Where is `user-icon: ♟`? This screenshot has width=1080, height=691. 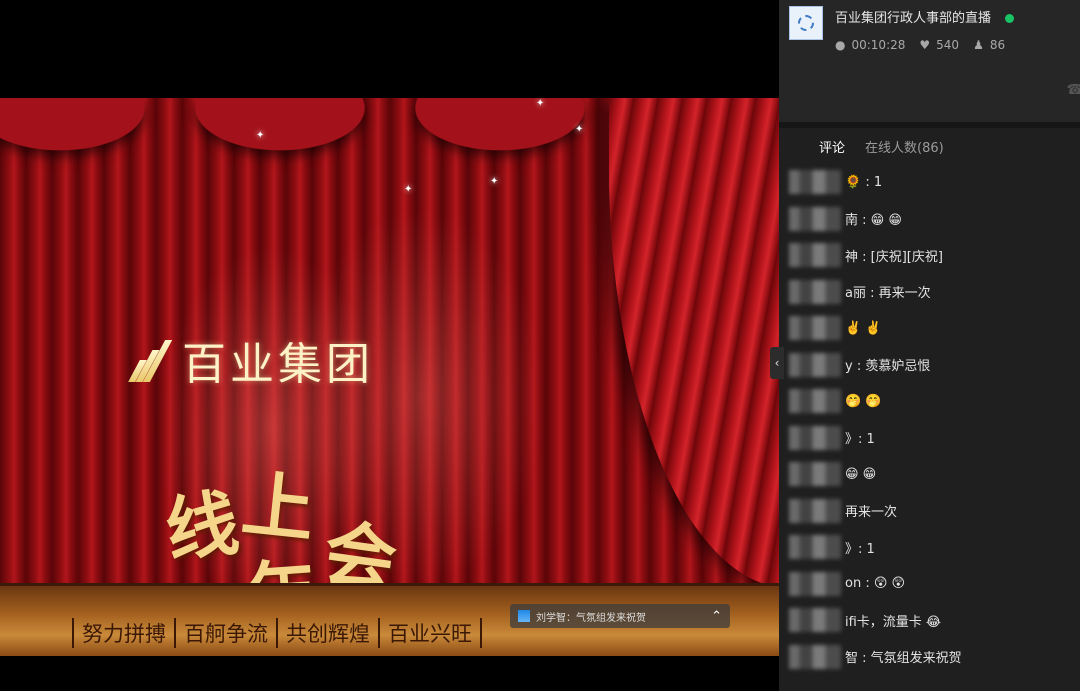
user-icon: ♟ is located at coordinates (978, 45).